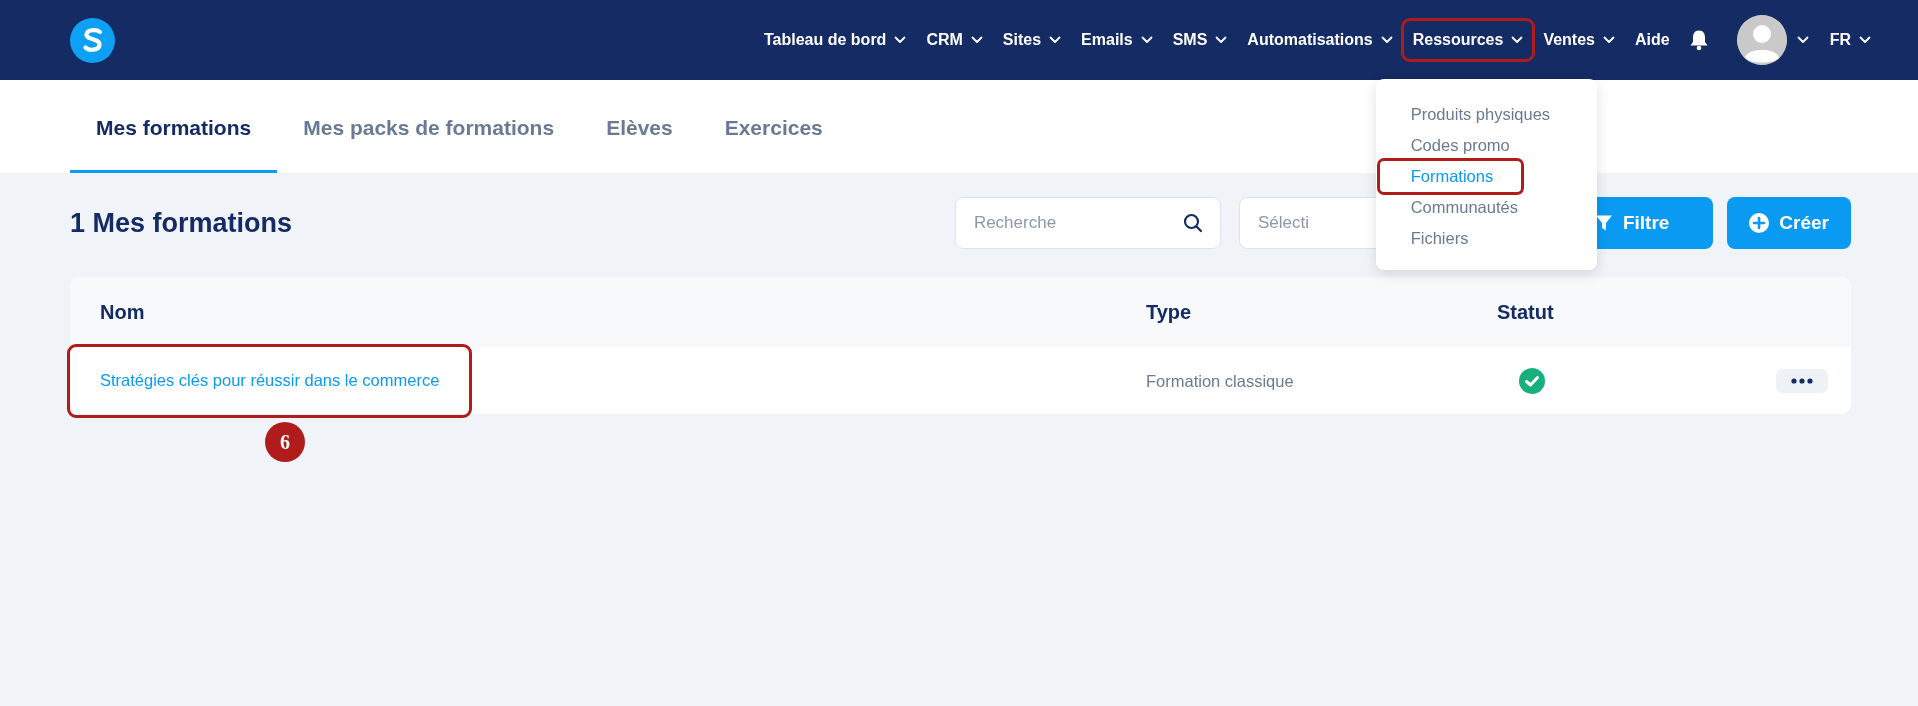 This screenshot has height=706, width=1918. I want to click on column-header: Type, so click(1169, 312).